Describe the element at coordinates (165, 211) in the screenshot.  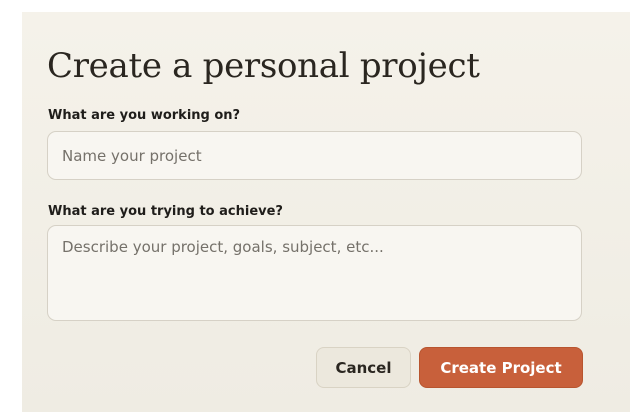
I see `project-goal-label: What are you trying to achieve?` at that location.